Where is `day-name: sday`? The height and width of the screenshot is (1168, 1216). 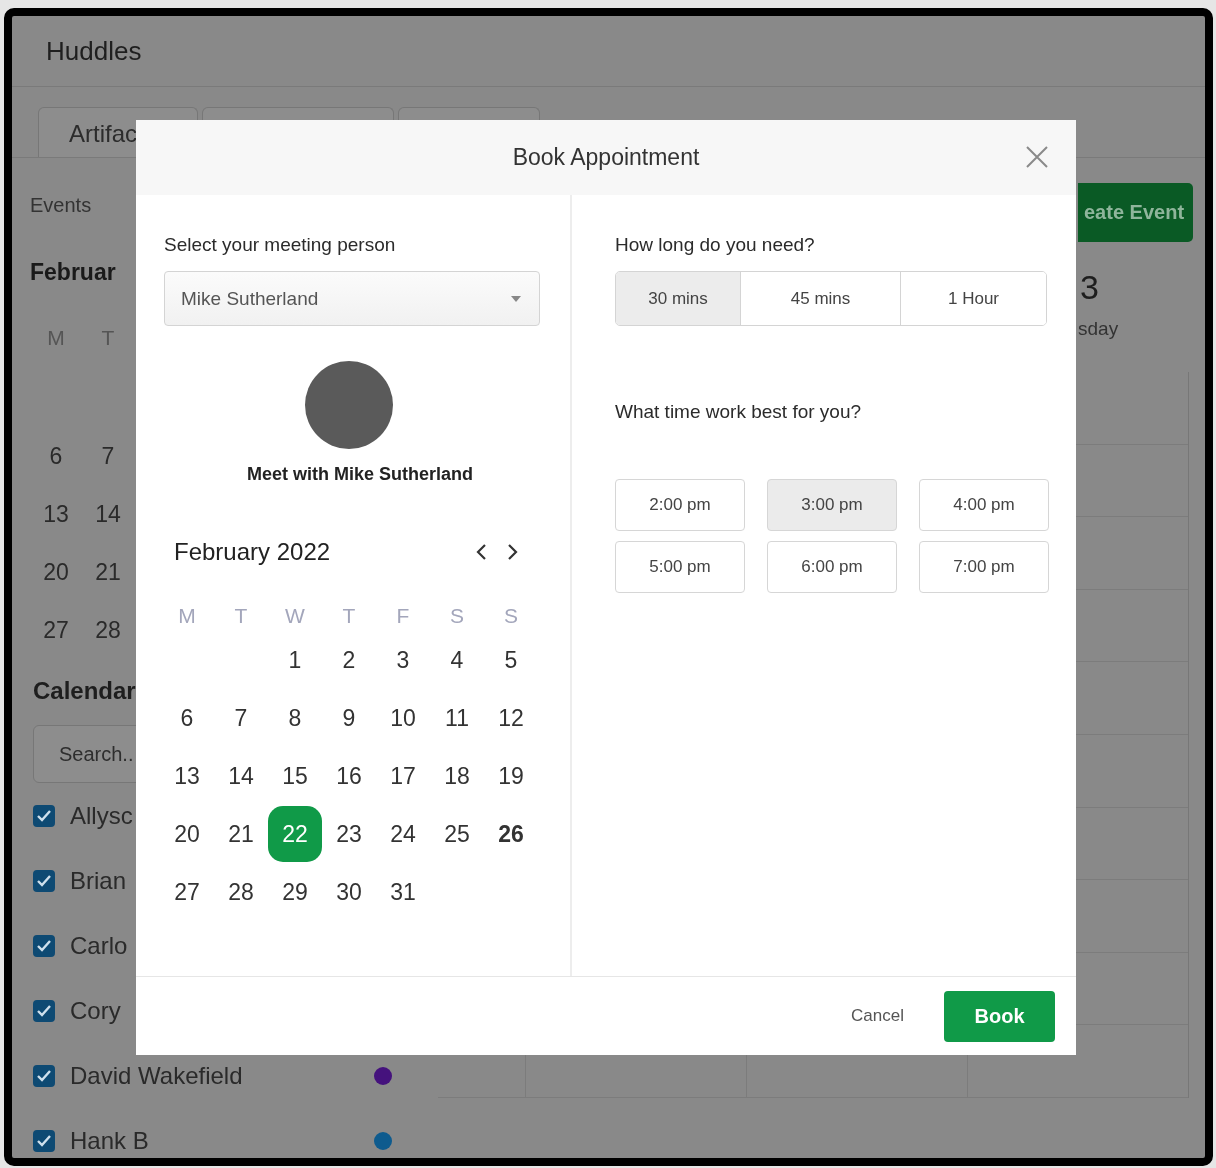
day-name: sday is located at coordinates (1098, 329).